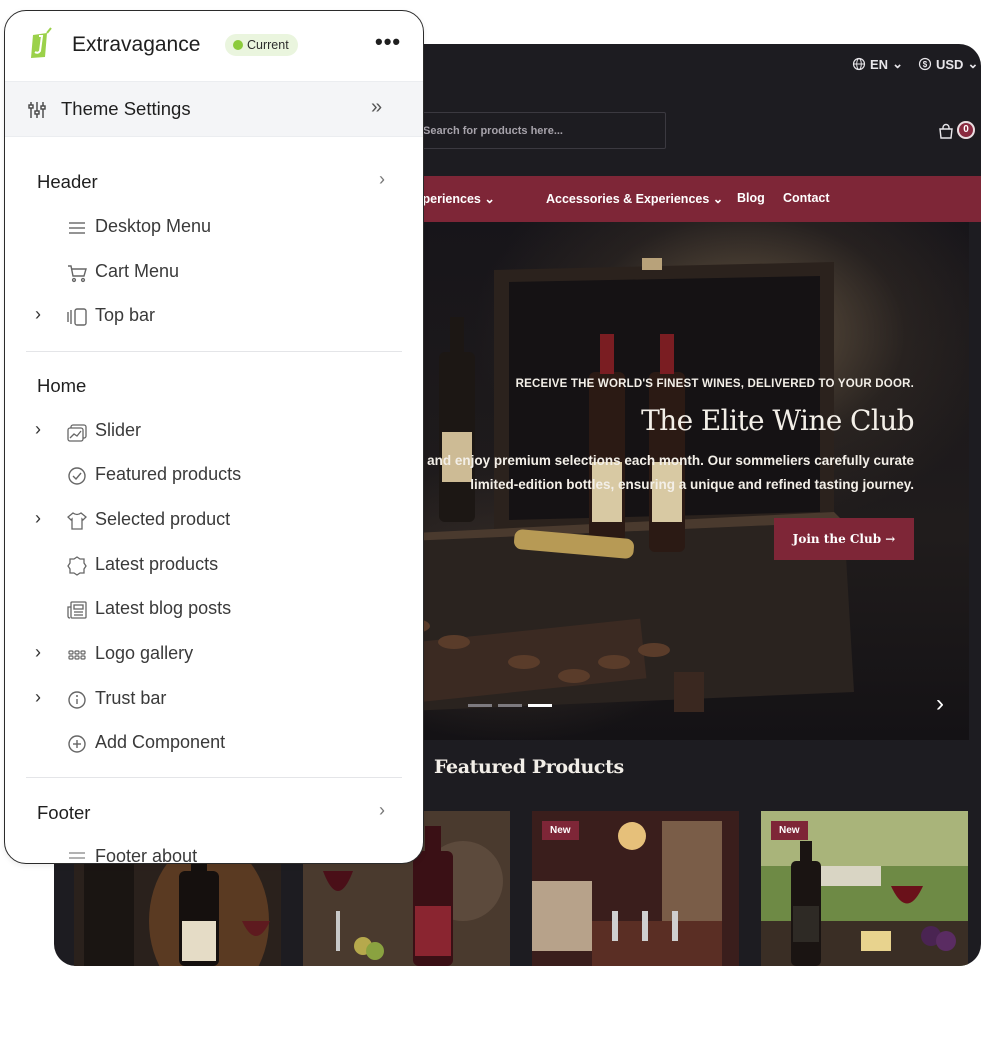 This screenshot has height=1057, width=1000. Describe the element at coordinates (214, 431) in the screenshot. I see `menu-item-slider: › Slider` at that location.